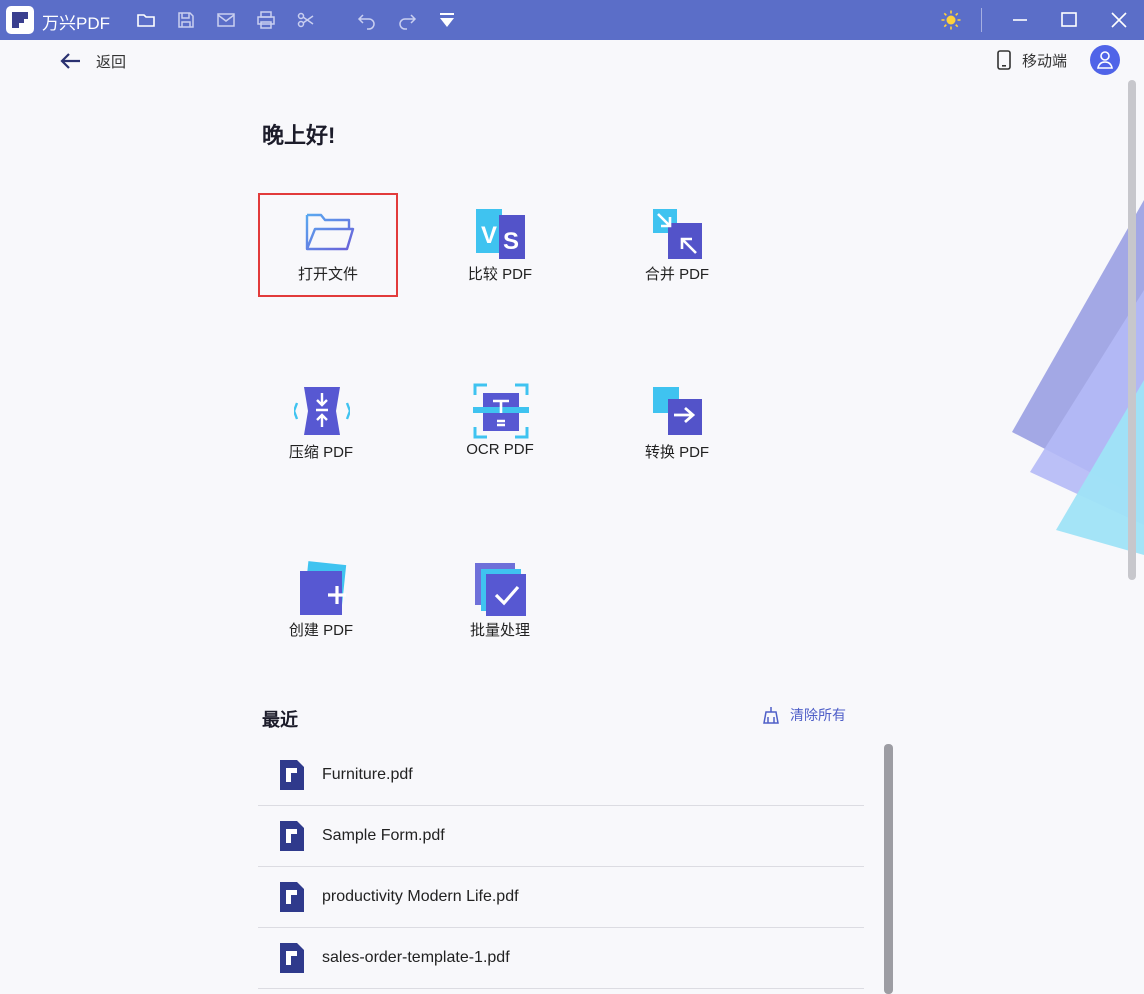 This screenshot has width=1144, height=994. I want to click on tool-label: 转换 PDF, so click(677, 452).